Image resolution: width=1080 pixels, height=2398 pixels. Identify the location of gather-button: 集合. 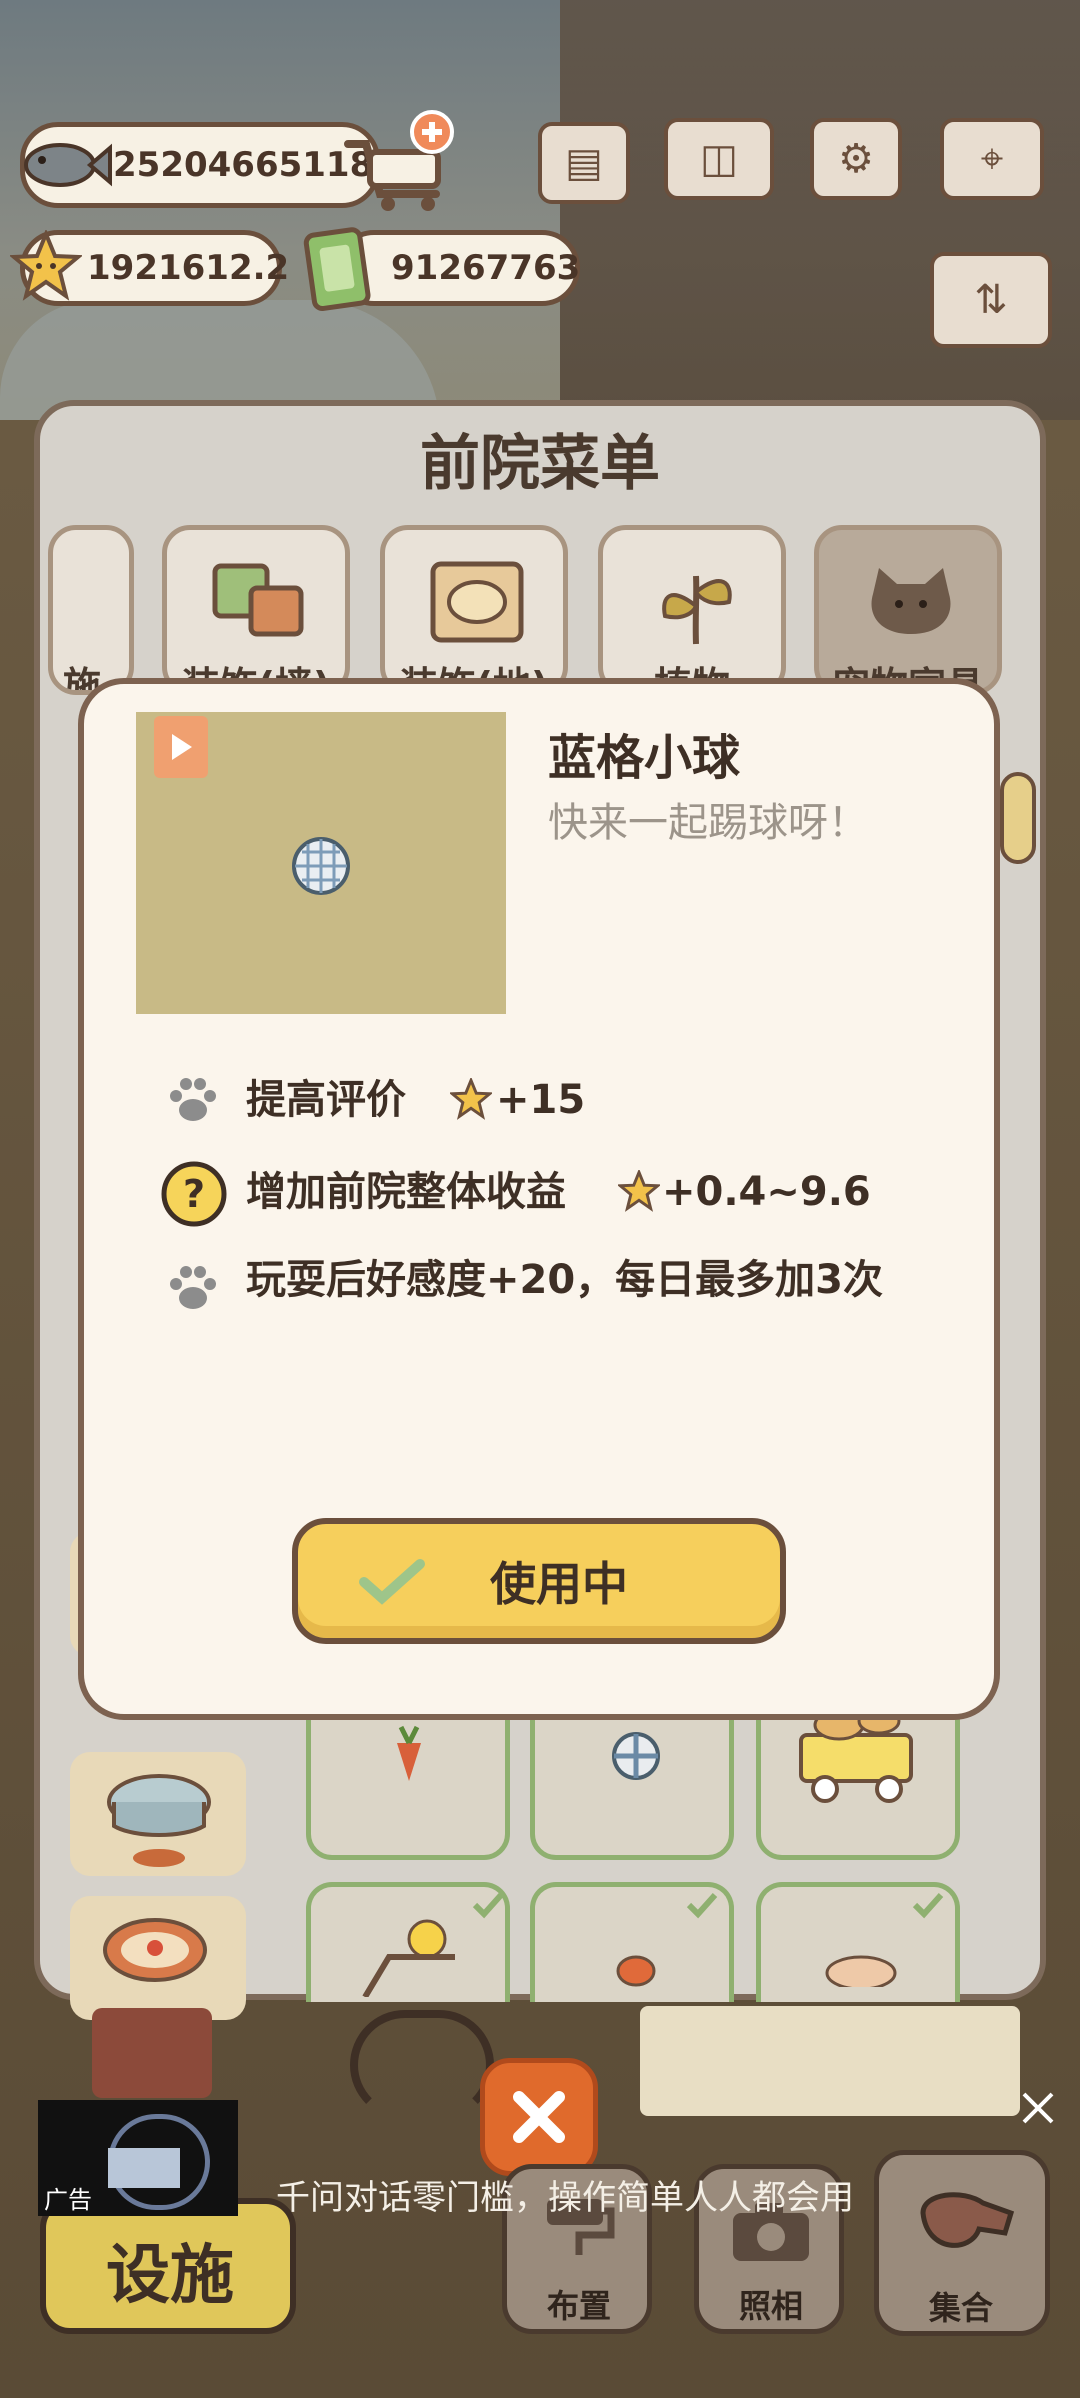
(962, 2243).